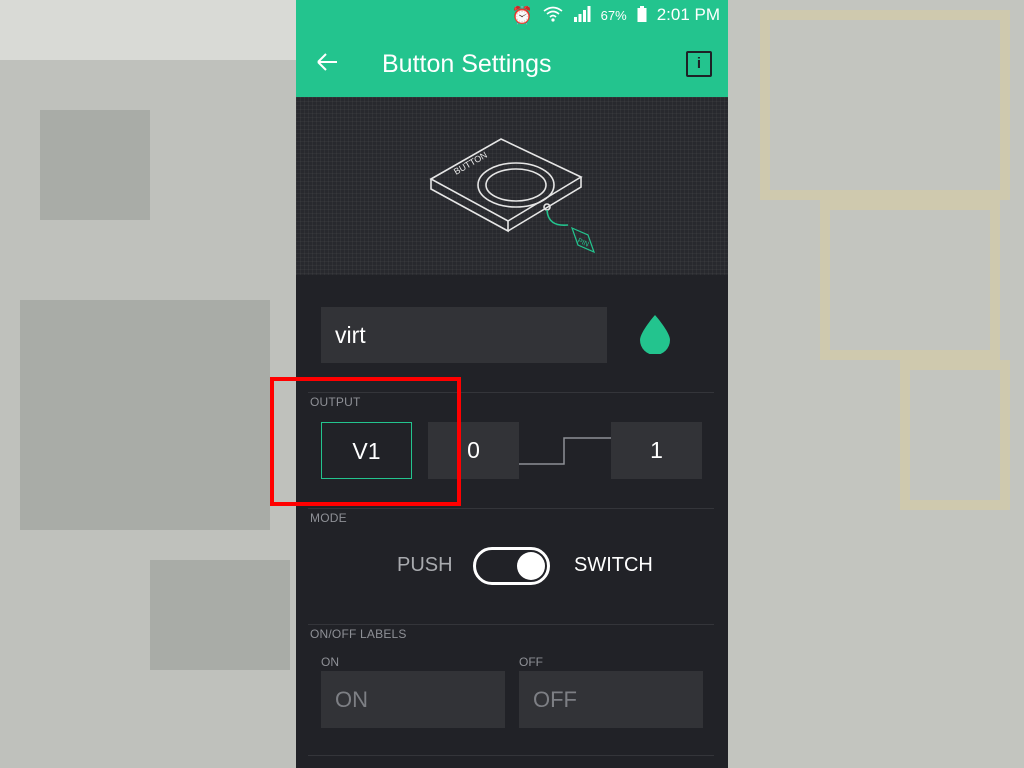 The height and width of the screenshot is (768, 1024). What do you see at coordinates (511, 566) in the screenshot?
I see `mode-toggle` at bounding box center [511, 566].